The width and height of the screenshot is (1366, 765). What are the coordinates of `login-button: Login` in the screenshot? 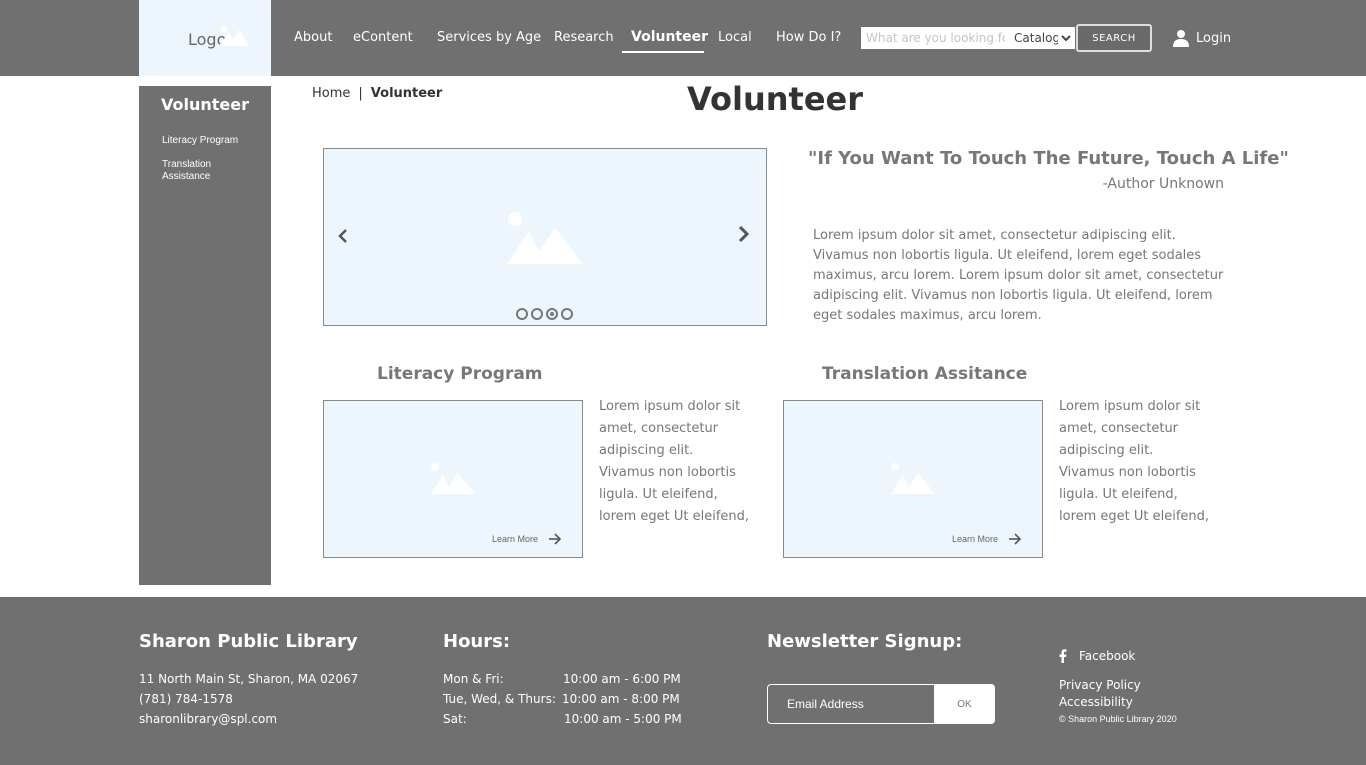 It's located at (1201, 38).